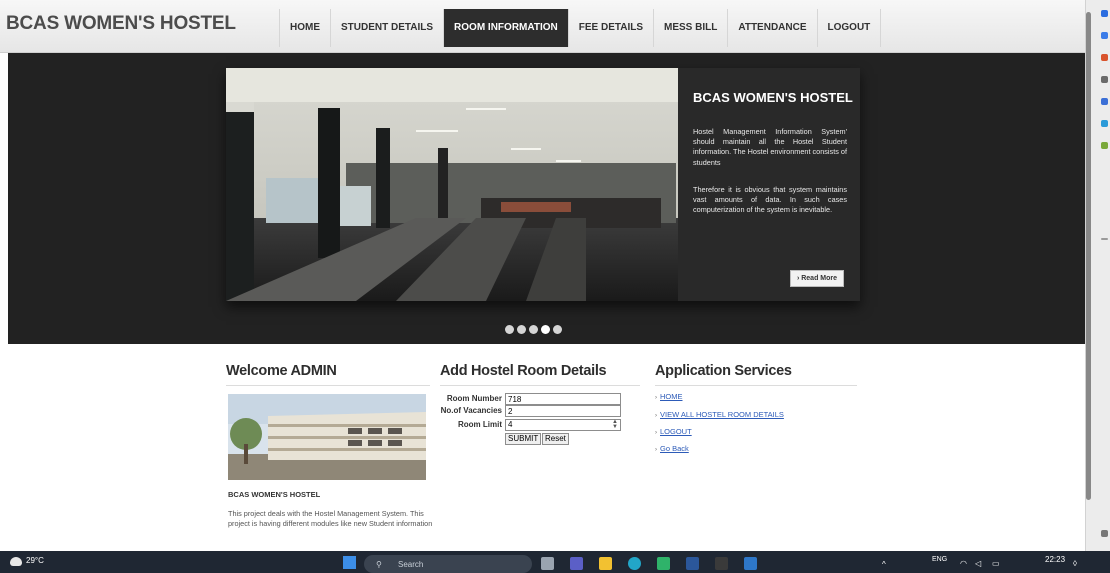 Image resolution: width=1110 pixels, height=573 pixels. Describe the element at coordinates (304, 28) in the screenshot. I see `nav-home: HOME` at that location.